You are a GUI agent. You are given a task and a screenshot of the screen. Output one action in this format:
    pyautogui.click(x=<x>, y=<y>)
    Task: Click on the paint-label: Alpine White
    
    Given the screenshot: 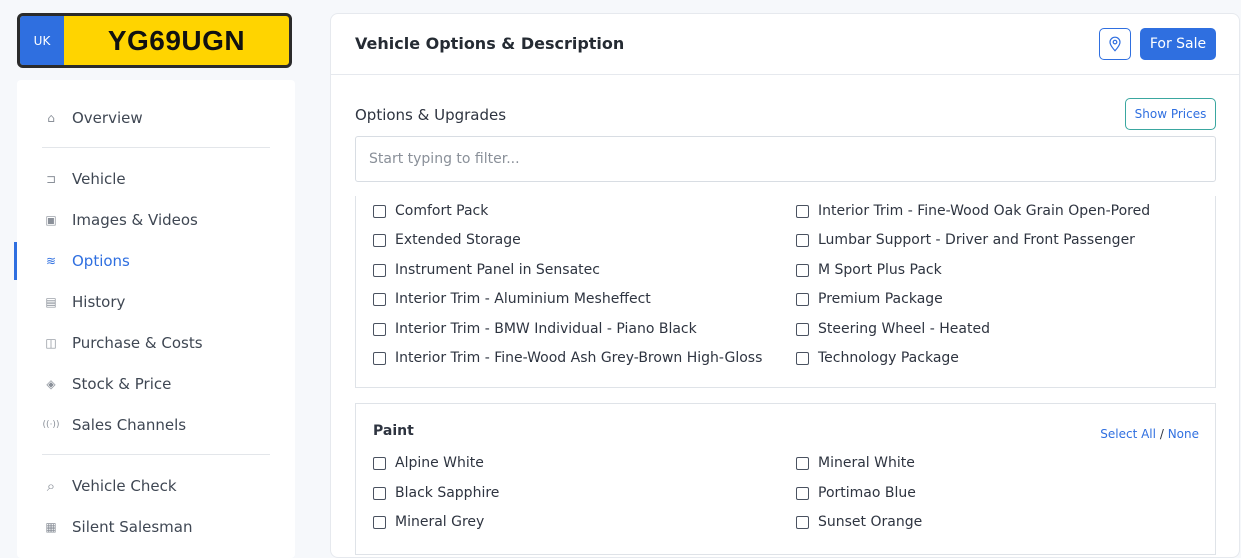 What is the action you would take?
    pyautogui.click(x=439, y=463)
    